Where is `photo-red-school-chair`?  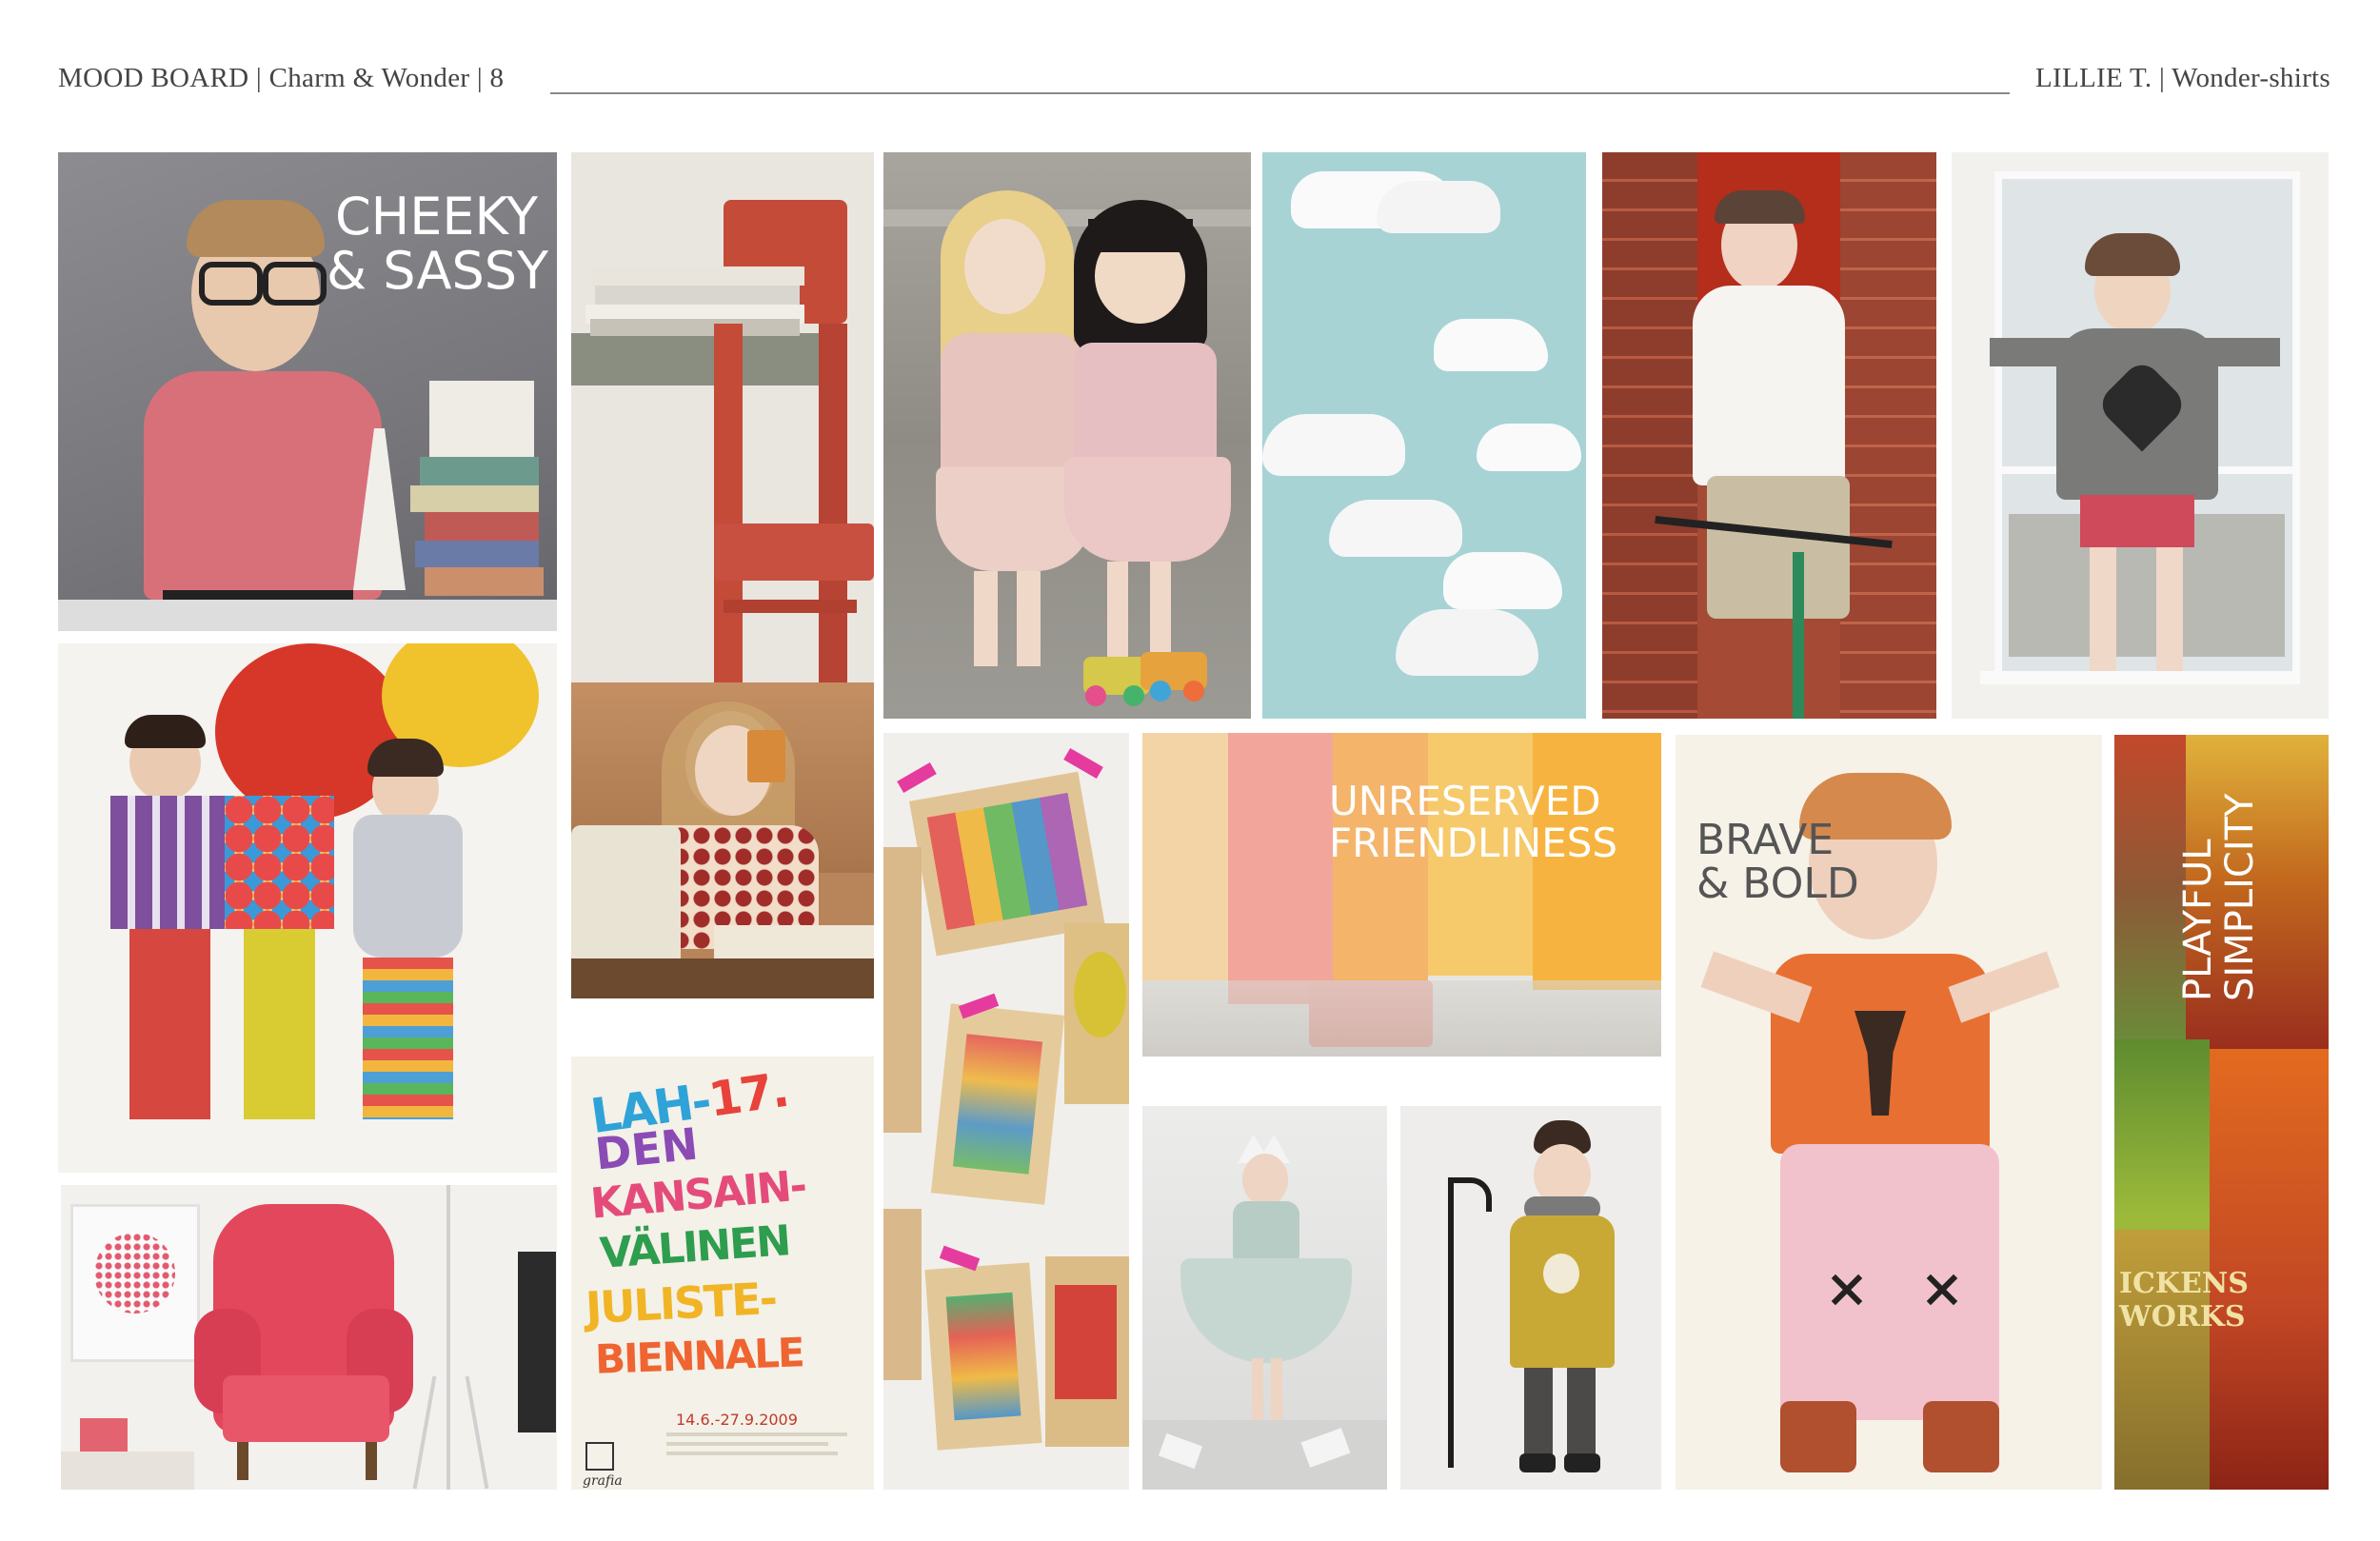
photo-red-school-chair is located at coordinates (722, 433).